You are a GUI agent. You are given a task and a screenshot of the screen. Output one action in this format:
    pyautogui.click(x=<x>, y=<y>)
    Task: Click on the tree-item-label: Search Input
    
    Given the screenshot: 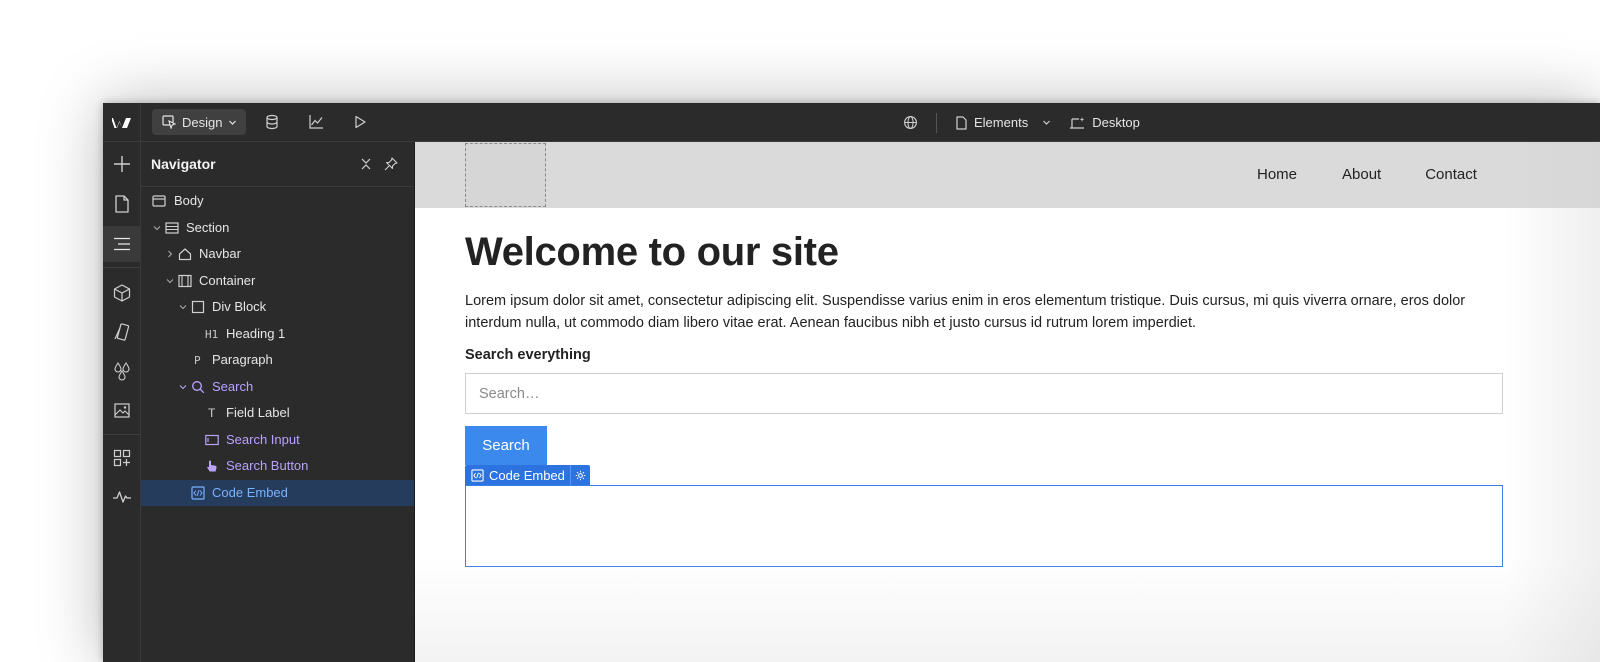 What is the action you would take?
    pyautogui.click(x=263, y=439)
    